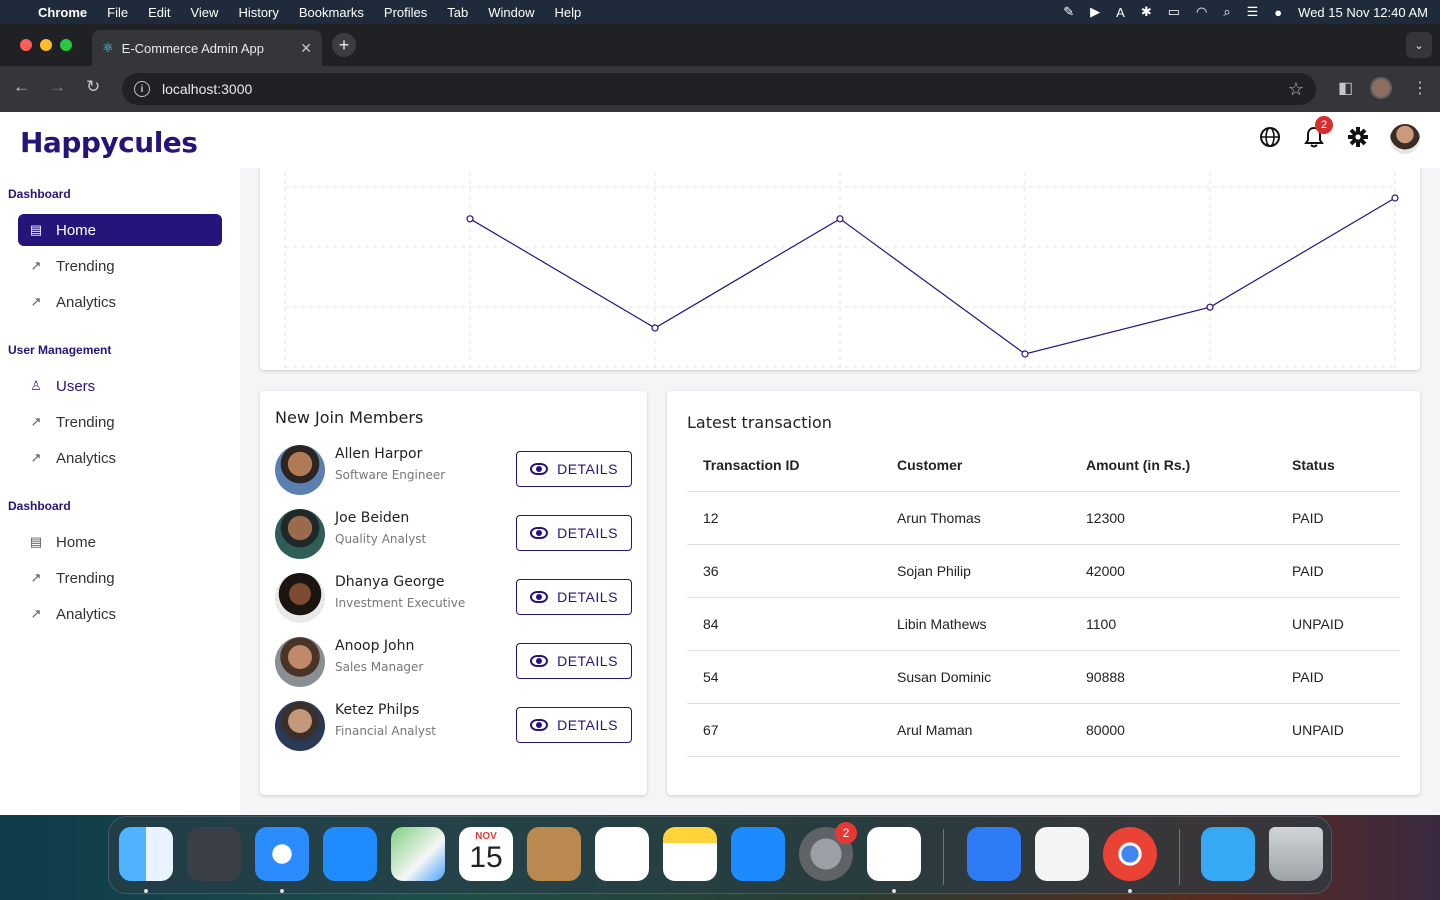  I want to click on mail-icon, so click(350, 854).